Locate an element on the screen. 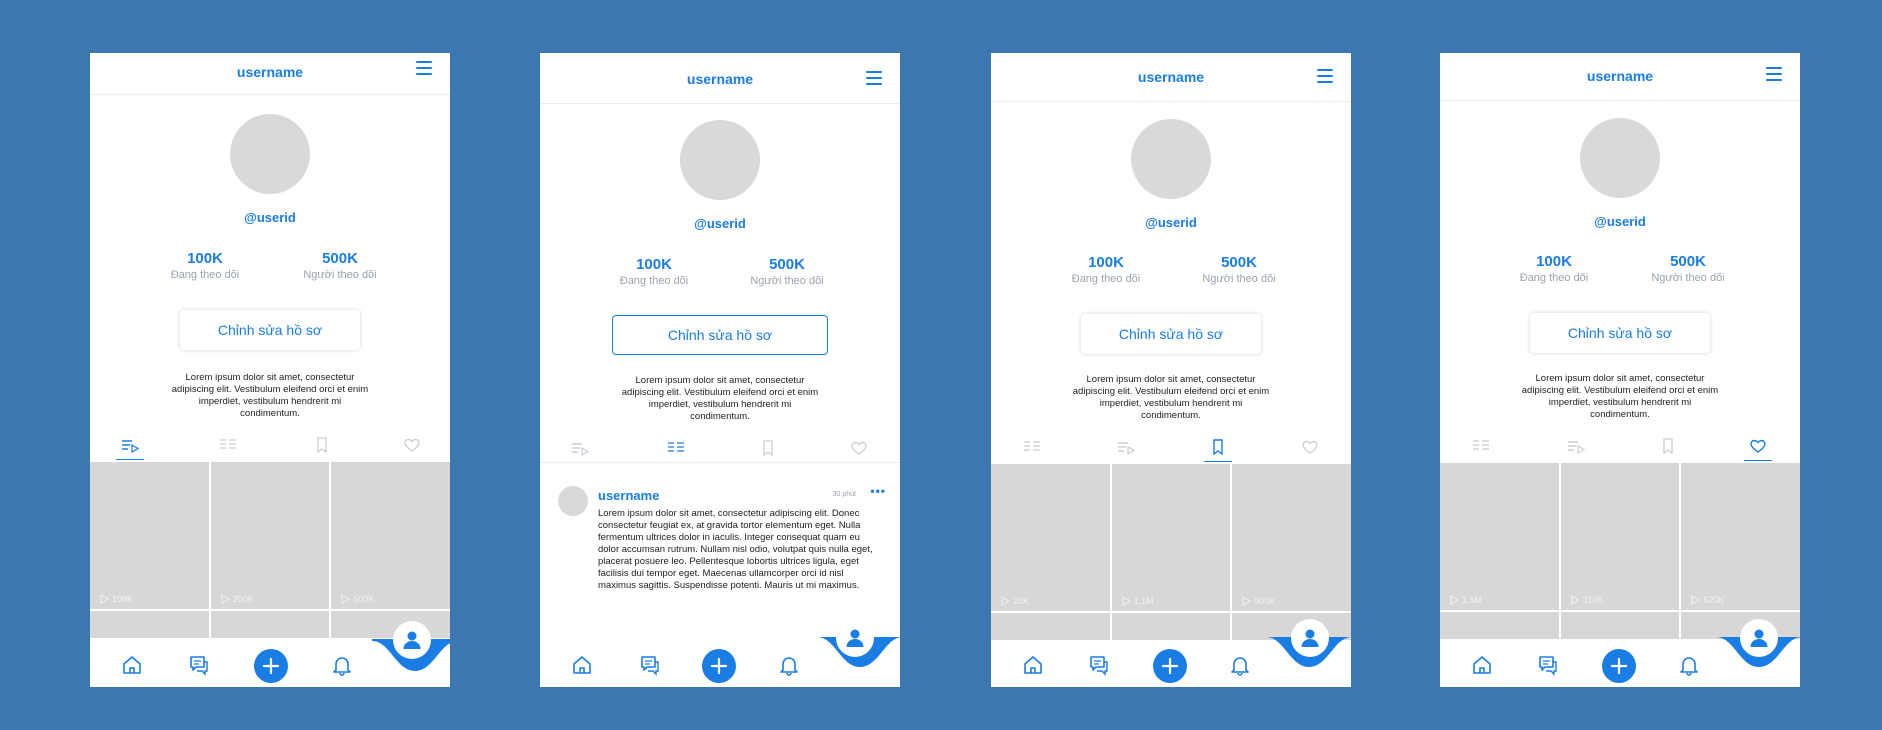 The width and height of the screenshot is (1882, 730). view-count-text: 200K is located at coordinates (243, 599).